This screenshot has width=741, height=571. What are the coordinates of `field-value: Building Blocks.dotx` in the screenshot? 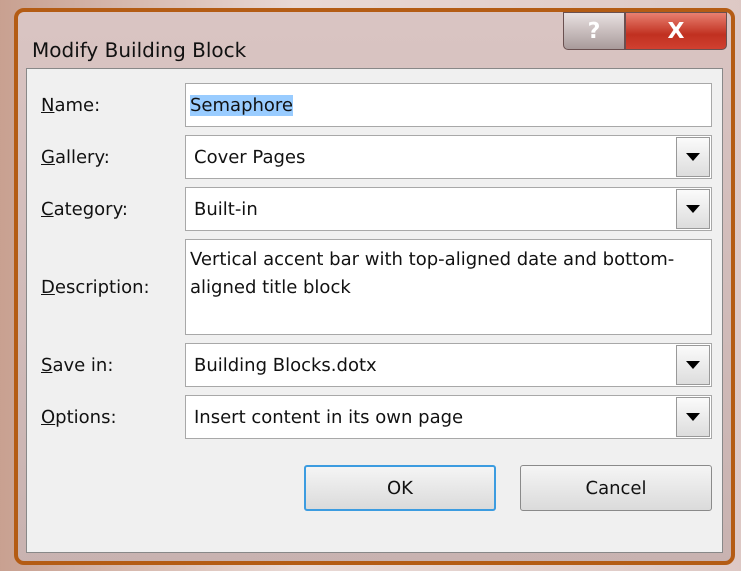 It's located at (286, 365).